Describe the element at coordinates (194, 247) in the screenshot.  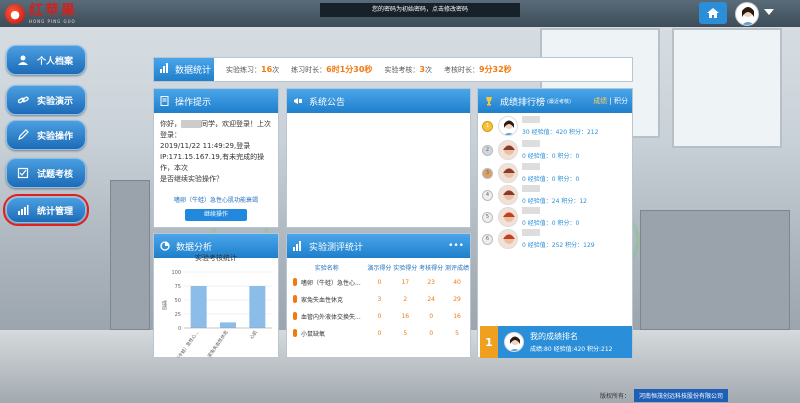
I see `panel-title: 数据分析` at that location.